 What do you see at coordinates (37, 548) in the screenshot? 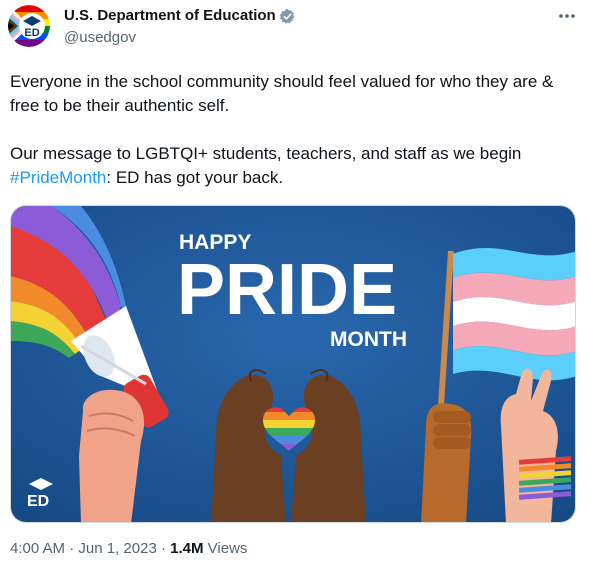
I see `tweet-time: 4:00 AM` at bounding box center [37, 548].